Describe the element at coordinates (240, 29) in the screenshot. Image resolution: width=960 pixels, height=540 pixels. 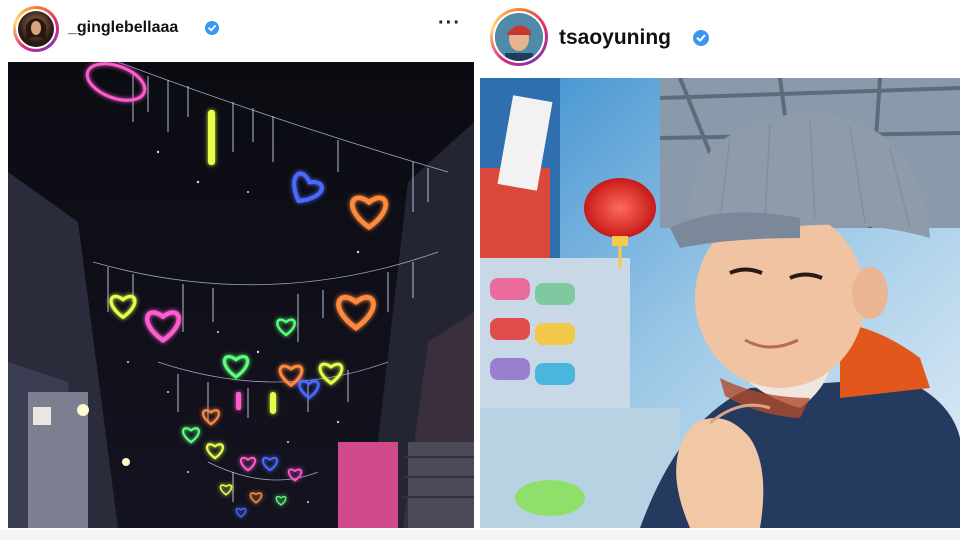
I see `post-header: _ginglebellaaa ···` at that location.